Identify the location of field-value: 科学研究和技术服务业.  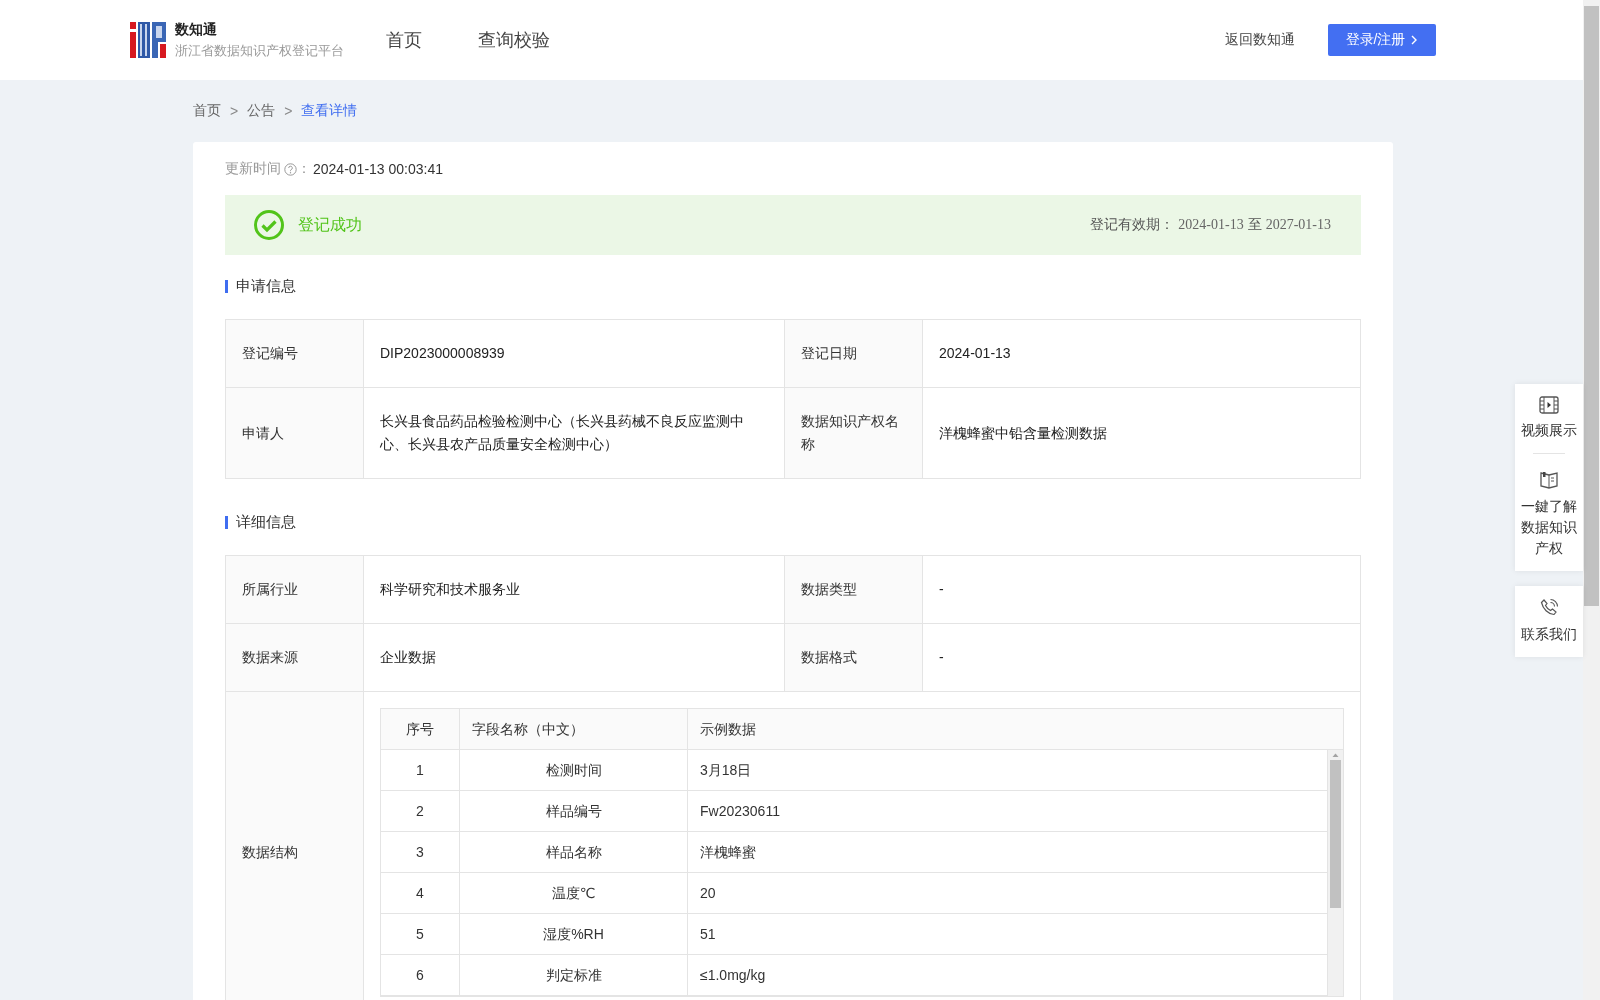
(574, 589).